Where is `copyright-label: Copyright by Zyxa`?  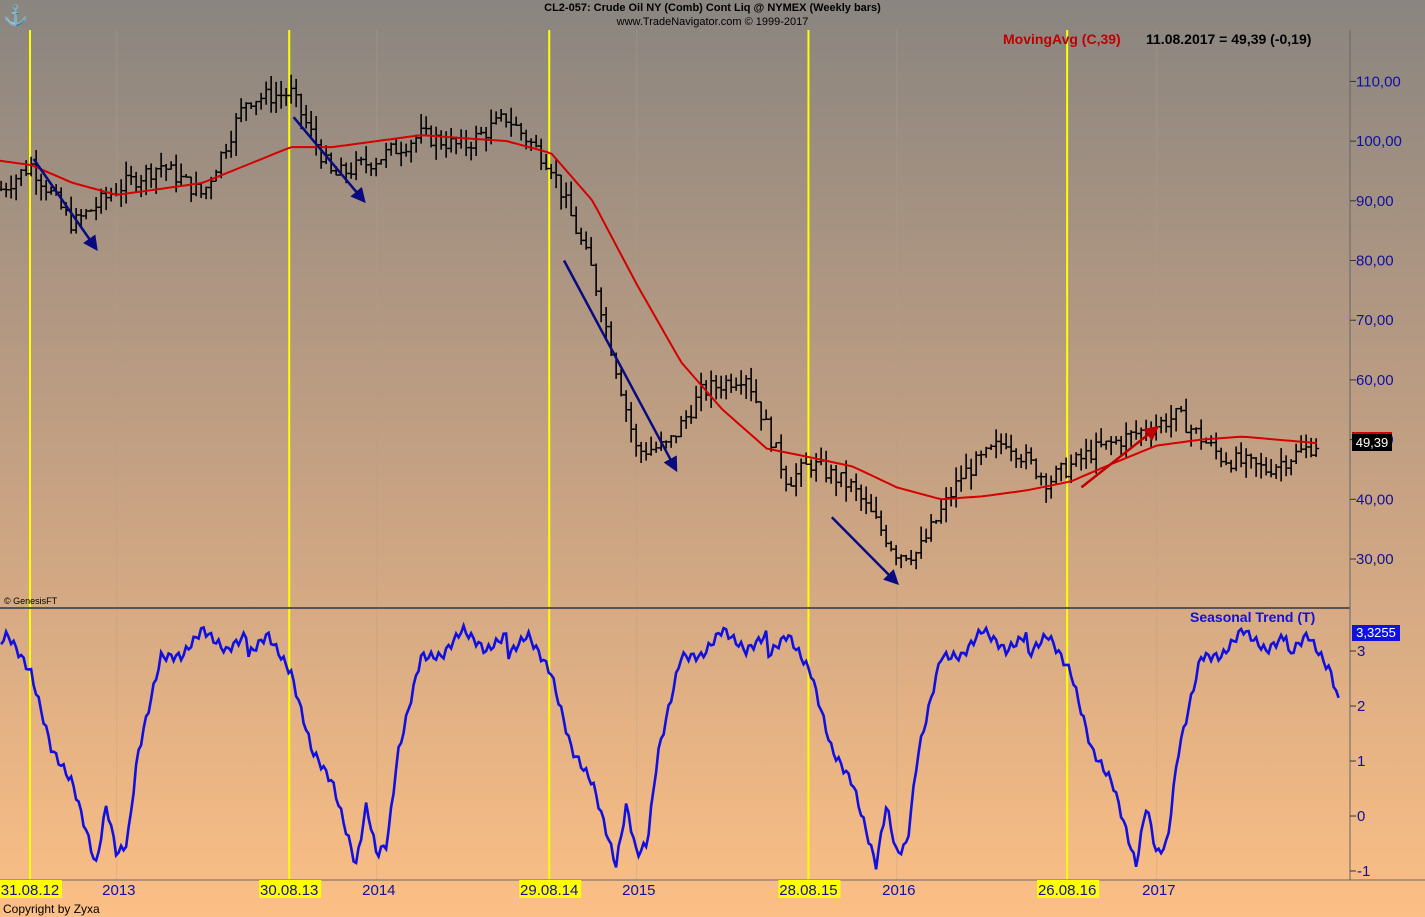
copyright-label: Copyright by Zyxa is located at coordinates (51, 909).